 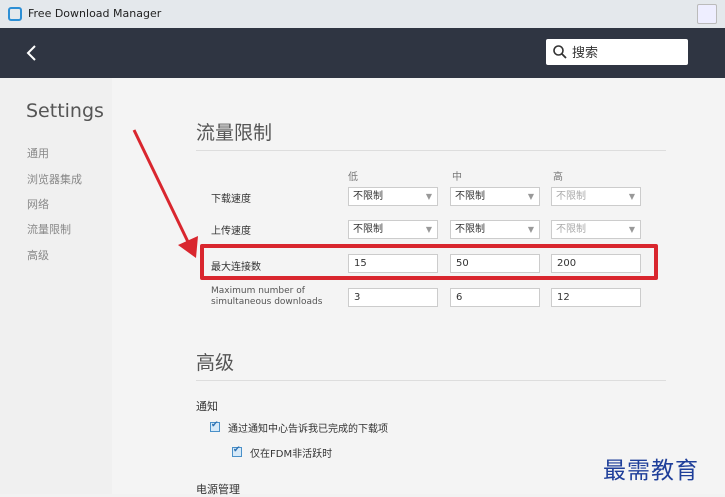 I want to click on upload-speed-high-select: 不限制 ▼, so click(x=596, y=229).